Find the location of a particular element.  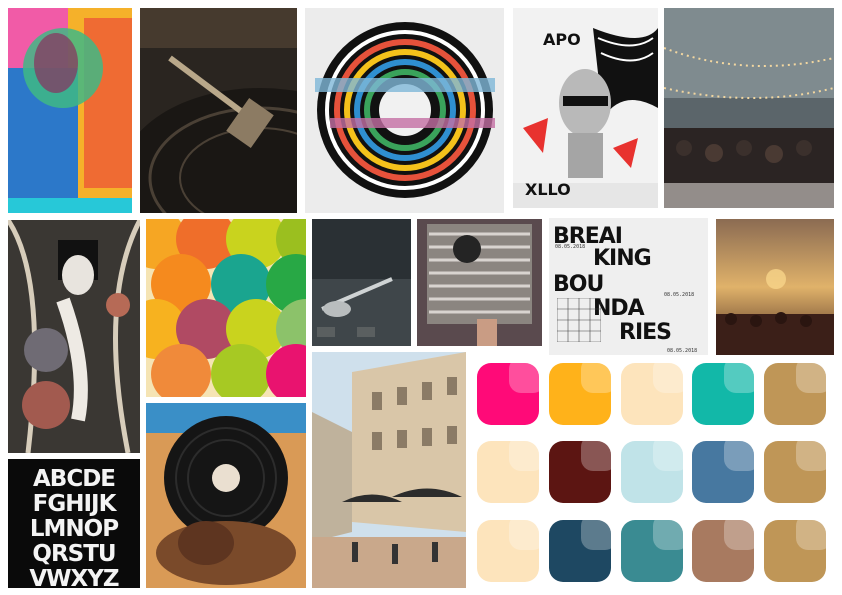

striped-circle-art is located at coordinates (404, 110).